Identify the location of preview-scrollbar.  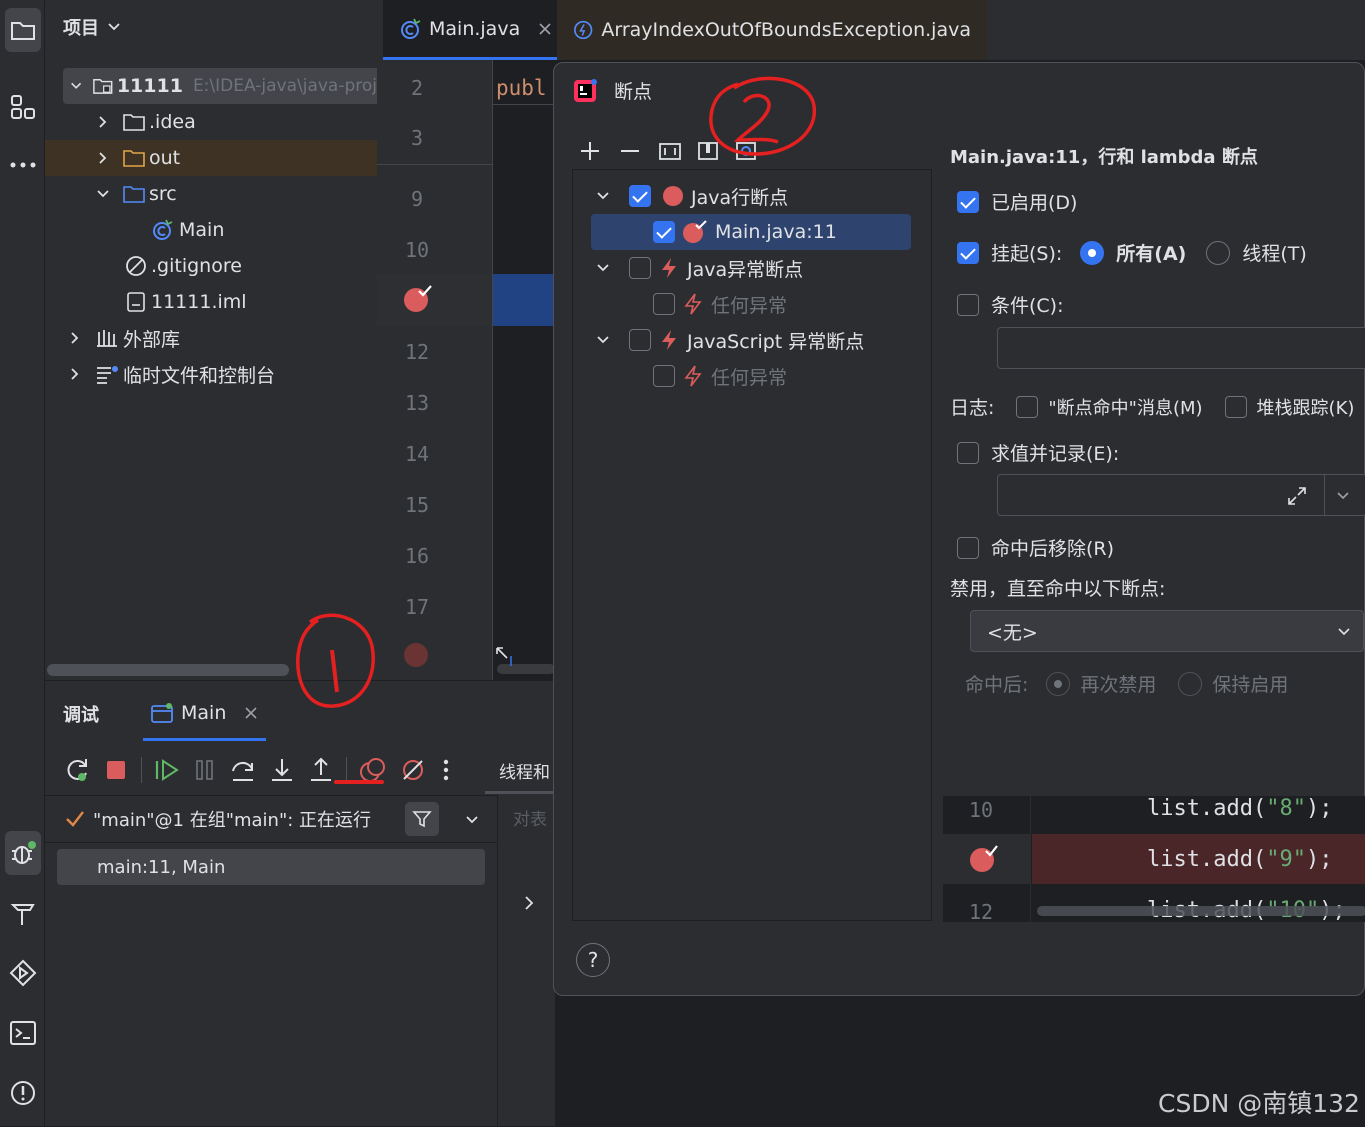
(1201, 911).